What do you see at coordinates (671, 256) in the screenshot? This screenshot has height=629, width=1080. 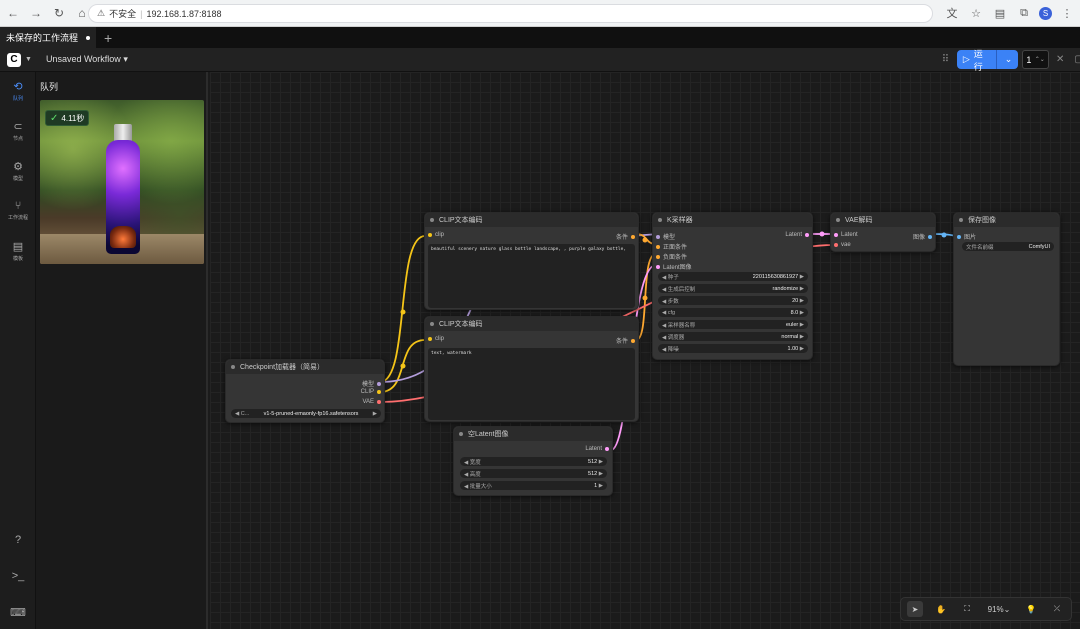 I see `input-slot-negative: 负面条件` at bounding box center [671, 256].